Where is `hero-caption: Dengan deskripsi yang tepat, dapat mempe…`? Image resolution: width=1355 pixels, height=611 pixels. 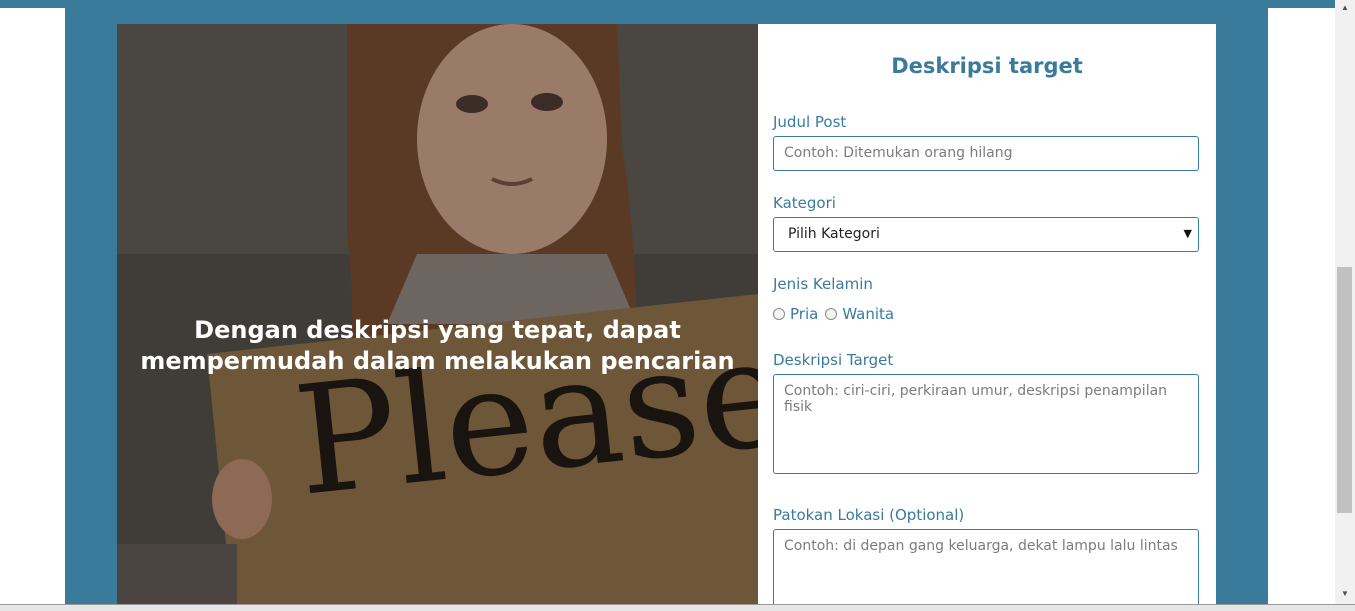 hero-caption: Dengan deskripsi yang tepat, dapat mempe… is located at coordinates (437, 345).